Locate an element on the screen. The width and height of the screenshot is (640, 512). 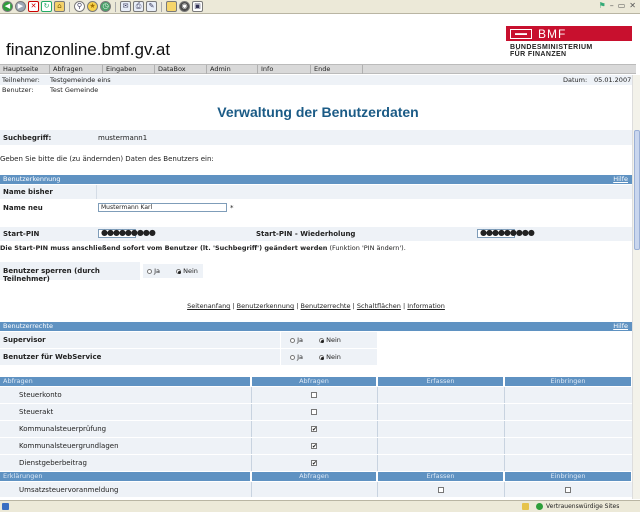
nav-item-admin: Admin is located at coordinates (232, 69).